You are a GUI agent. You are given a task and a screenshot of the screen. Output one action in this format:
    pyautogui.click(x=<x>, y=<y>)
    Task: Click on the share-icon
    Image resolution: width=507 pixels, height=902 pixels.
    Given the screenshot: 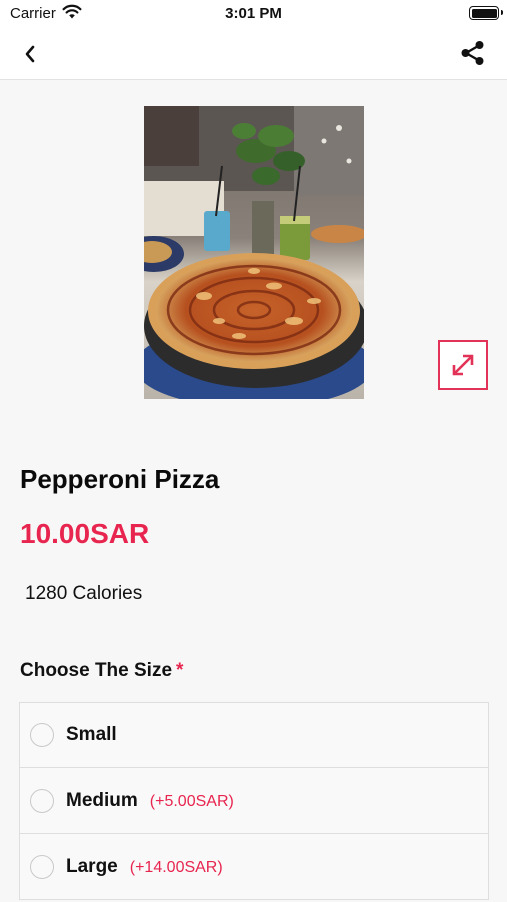 What is the action you would take?
    pyautogui.click(x=472, y=53)
    